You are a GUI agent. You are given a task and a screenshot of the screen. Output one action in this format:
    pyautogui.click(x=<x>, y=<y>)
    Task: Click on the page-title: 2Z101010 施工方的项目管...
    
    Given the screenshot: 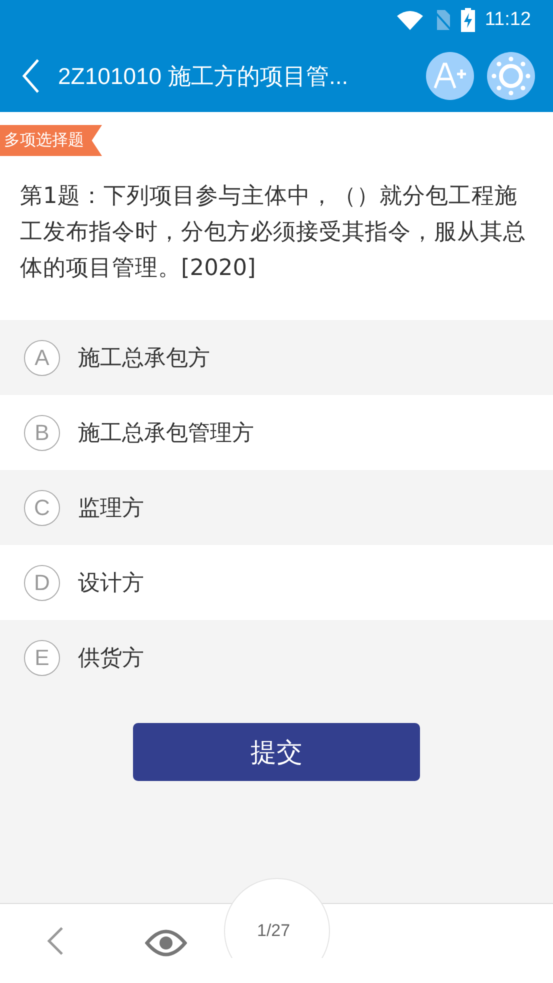 What is the action you would take?
    pyautogui.click(x=204, y=76)
    